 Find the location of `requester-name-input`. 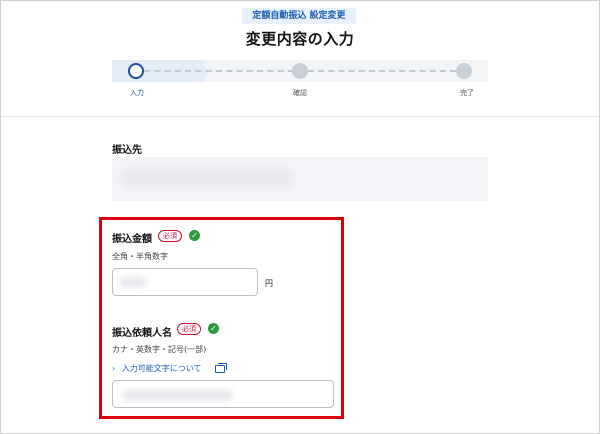

requester-name-input is located at coordinates (223, 394).